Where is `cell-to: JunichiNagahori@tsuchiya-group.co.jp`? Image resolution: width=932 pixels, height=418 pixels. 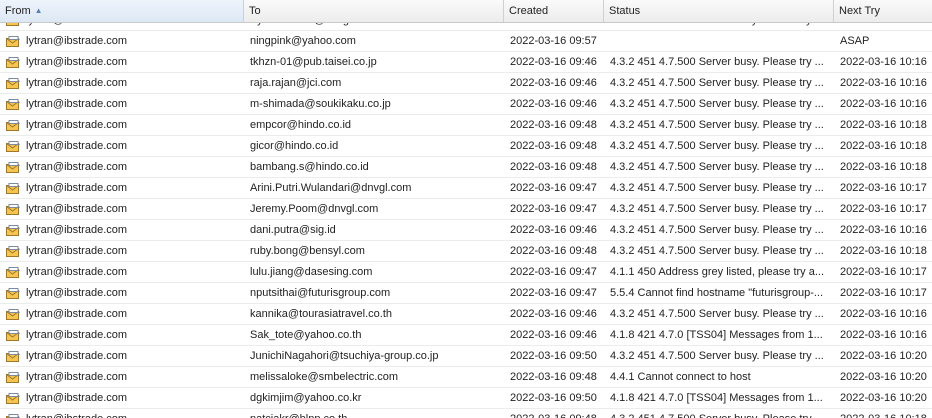 cell-to: JunichiNagahori@tsuchiya-group.co.jp is located at coordinates (344, 356).